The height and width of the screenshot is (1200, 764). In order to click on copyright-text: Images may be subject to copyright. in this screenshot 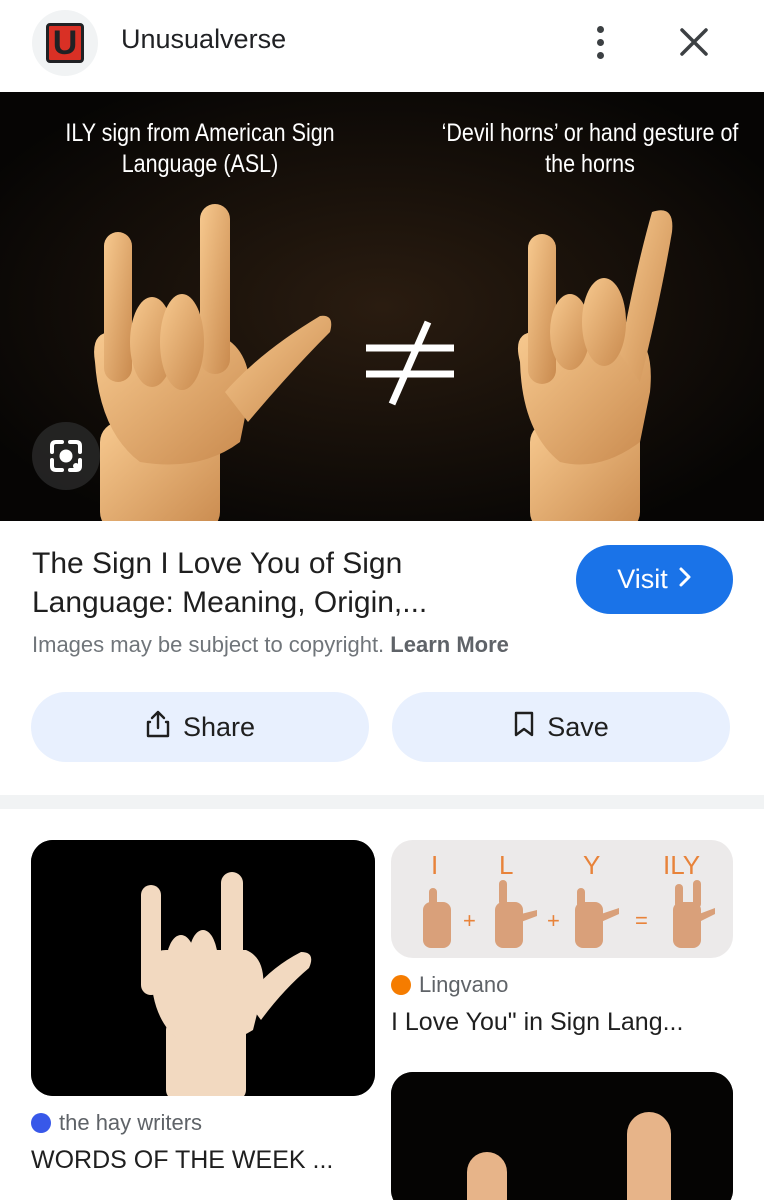, I will do `click(208, 644)`.